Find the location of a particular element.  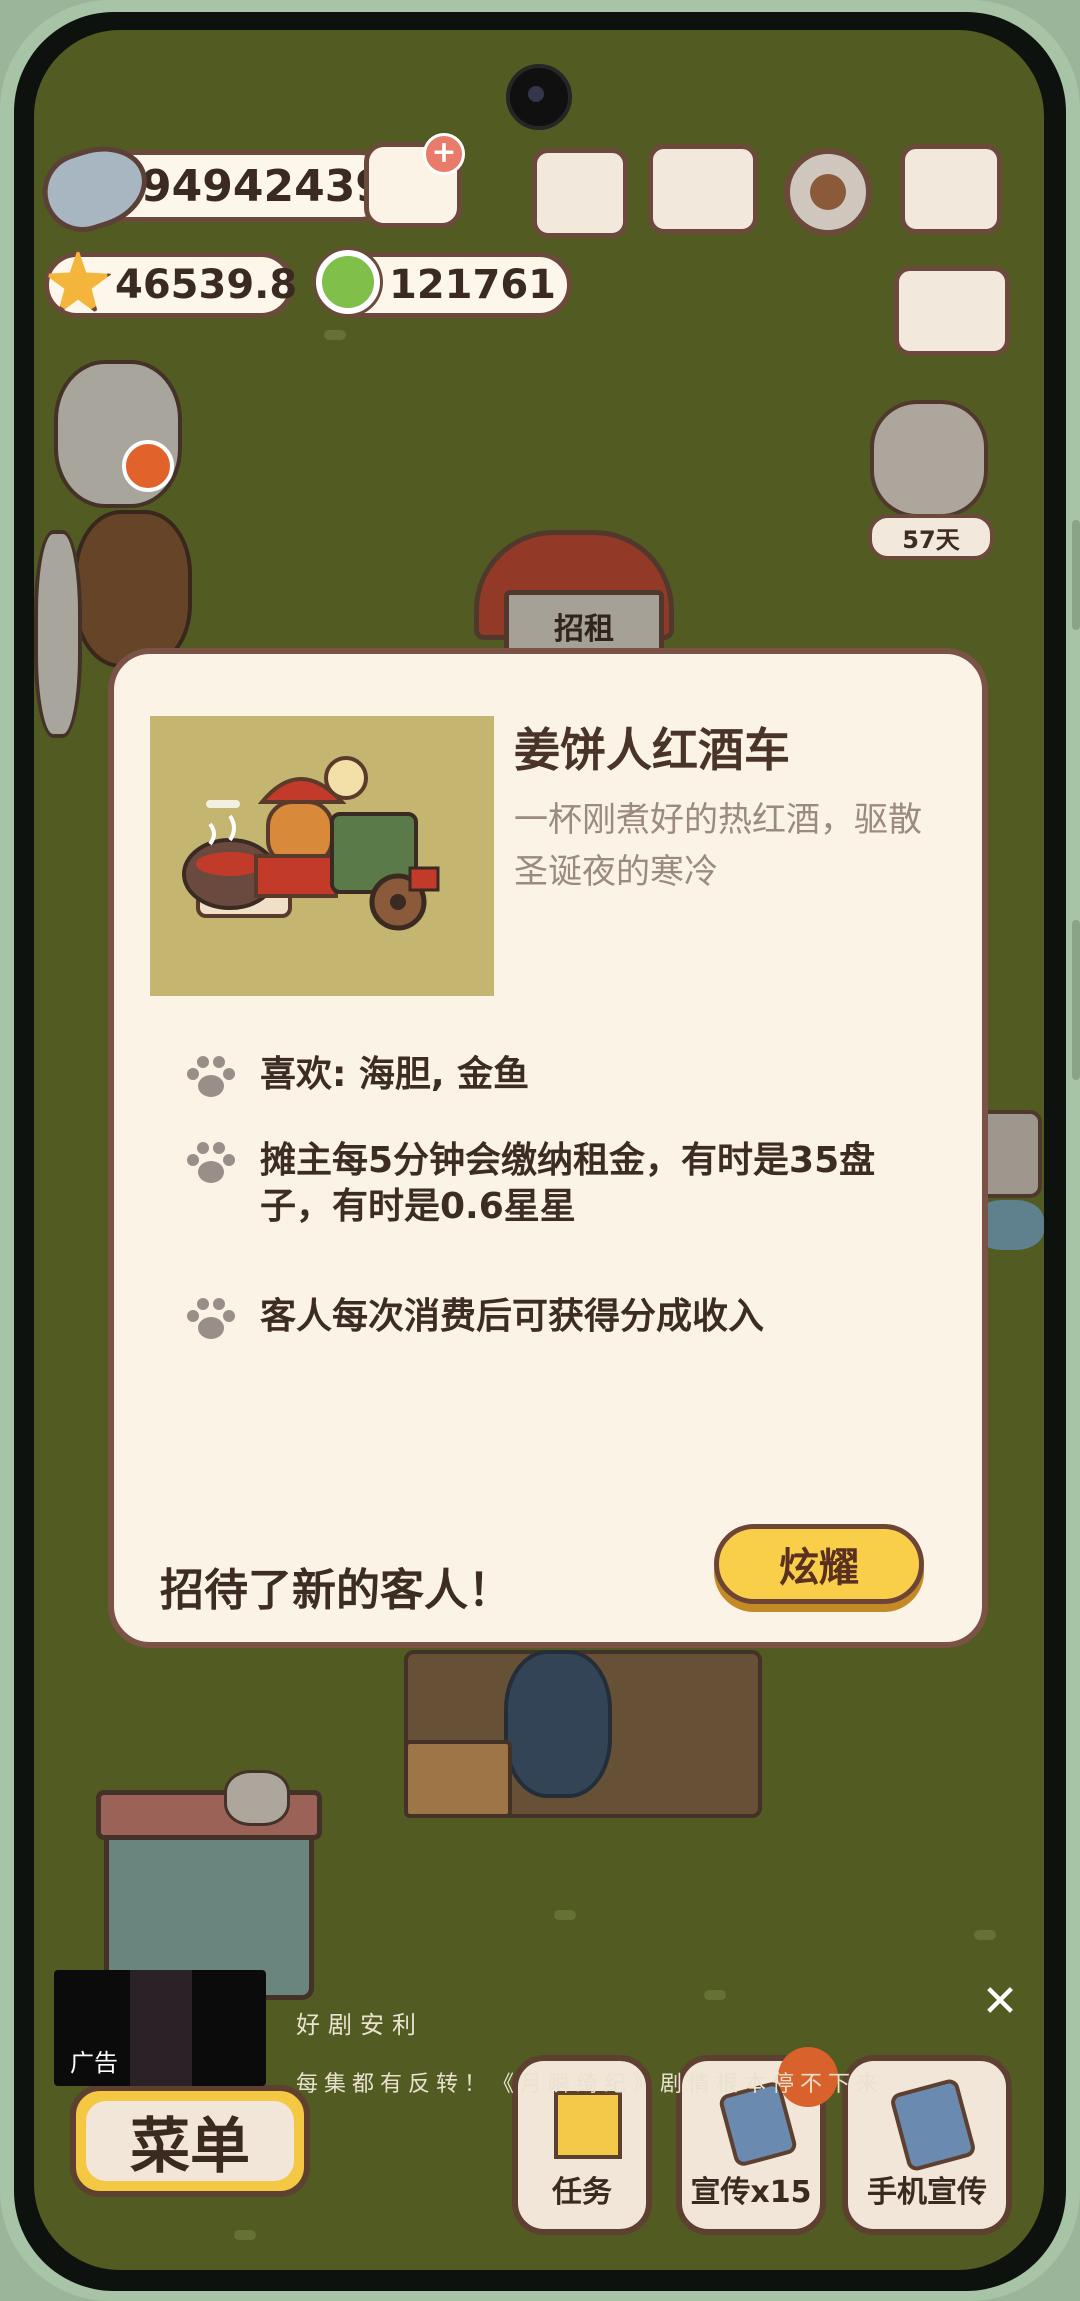

feature-row: 客人每次消费后可获得分成收入 is located at coordinates (556, 1318).